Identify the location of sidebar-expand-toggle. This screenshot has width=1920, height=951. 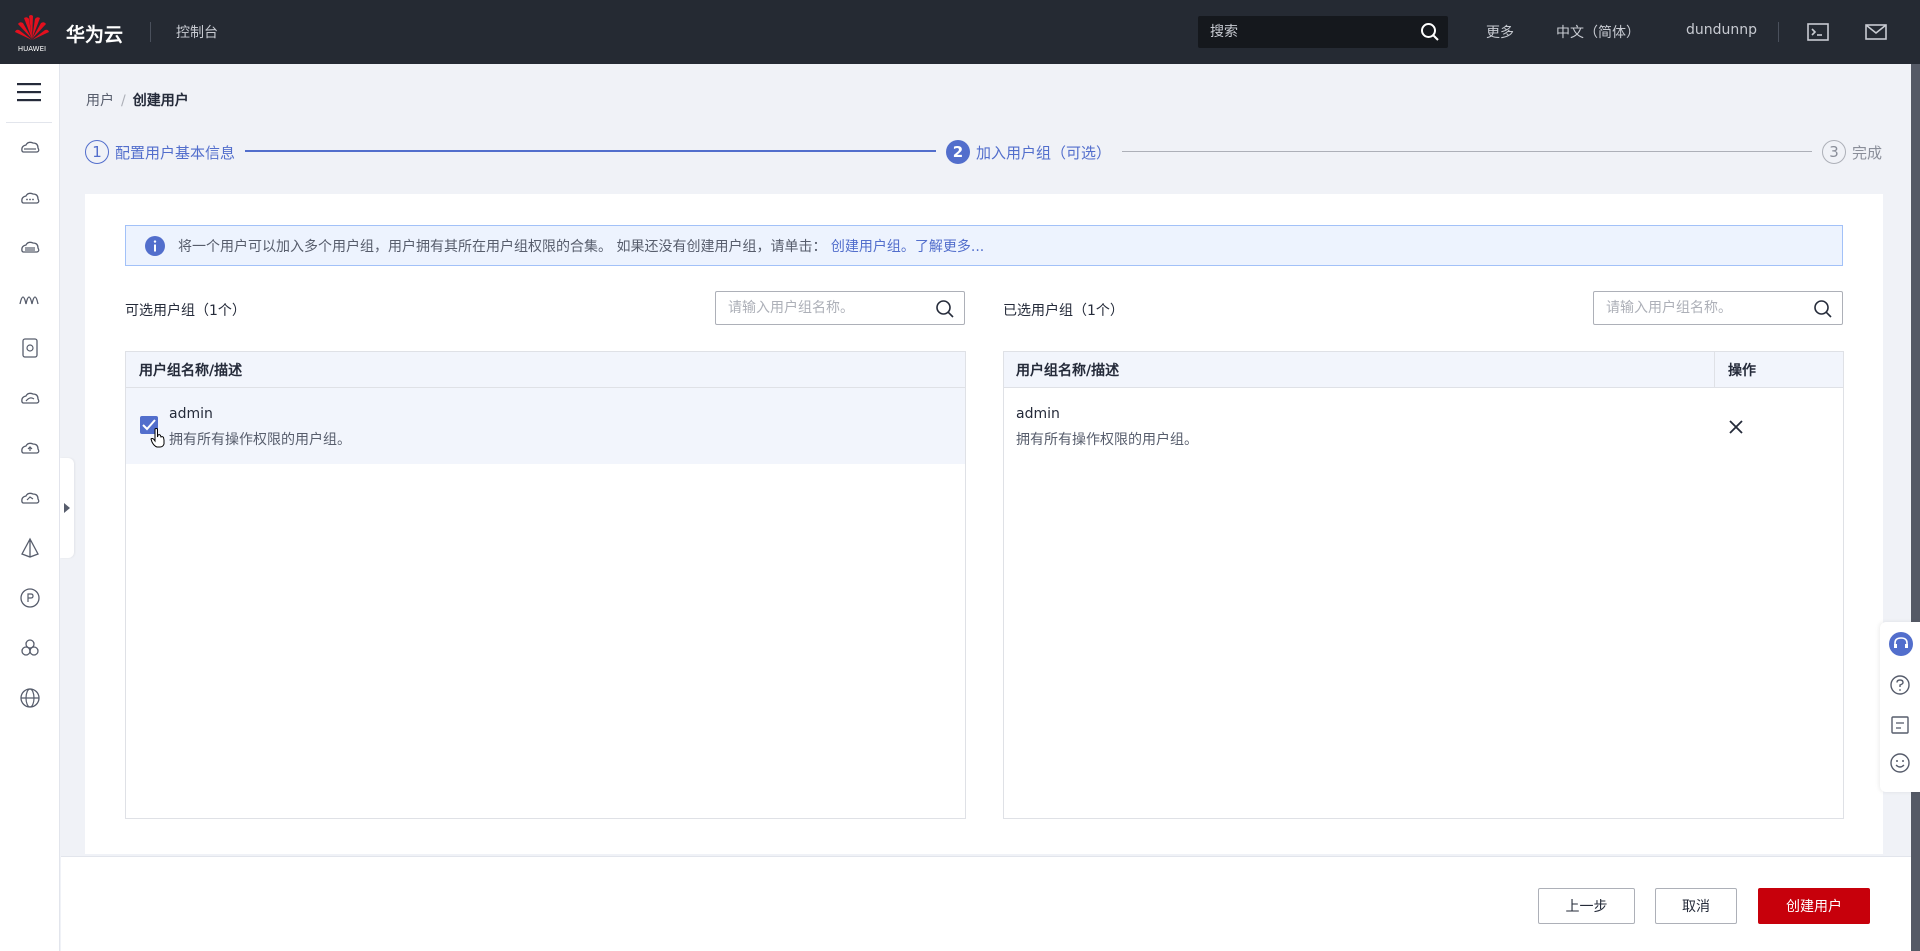
(67, 508).